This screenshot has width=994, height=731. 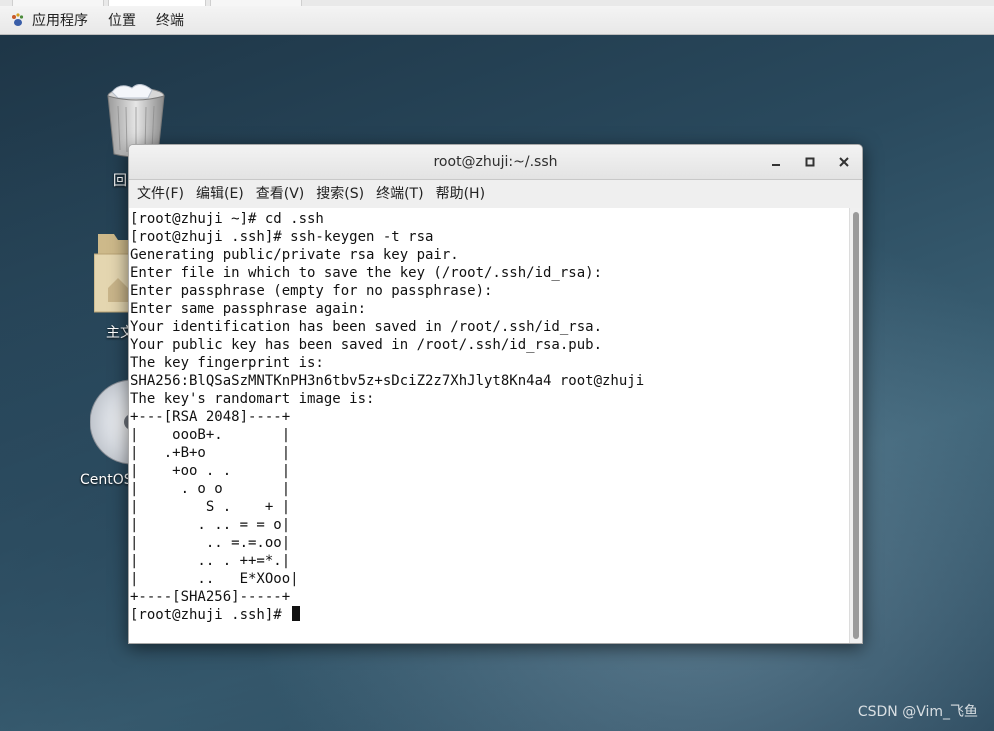 What do you see at coordinates (917, 712) in the screenshot?
I see `watermark: CSDN @Vim_飞鱼` at bounding box center [917, 712].